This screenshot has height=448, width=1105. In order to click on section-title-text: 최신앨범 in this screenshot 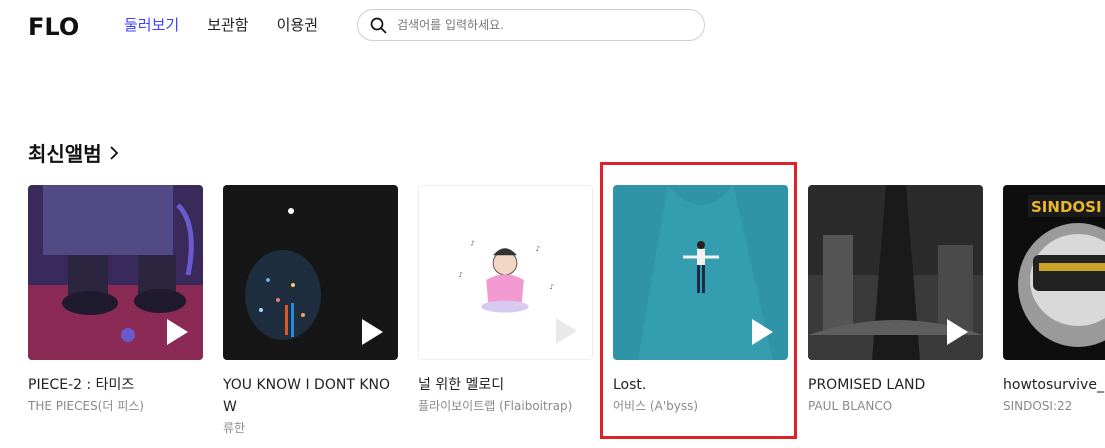, I will do `click(65, 154)`.